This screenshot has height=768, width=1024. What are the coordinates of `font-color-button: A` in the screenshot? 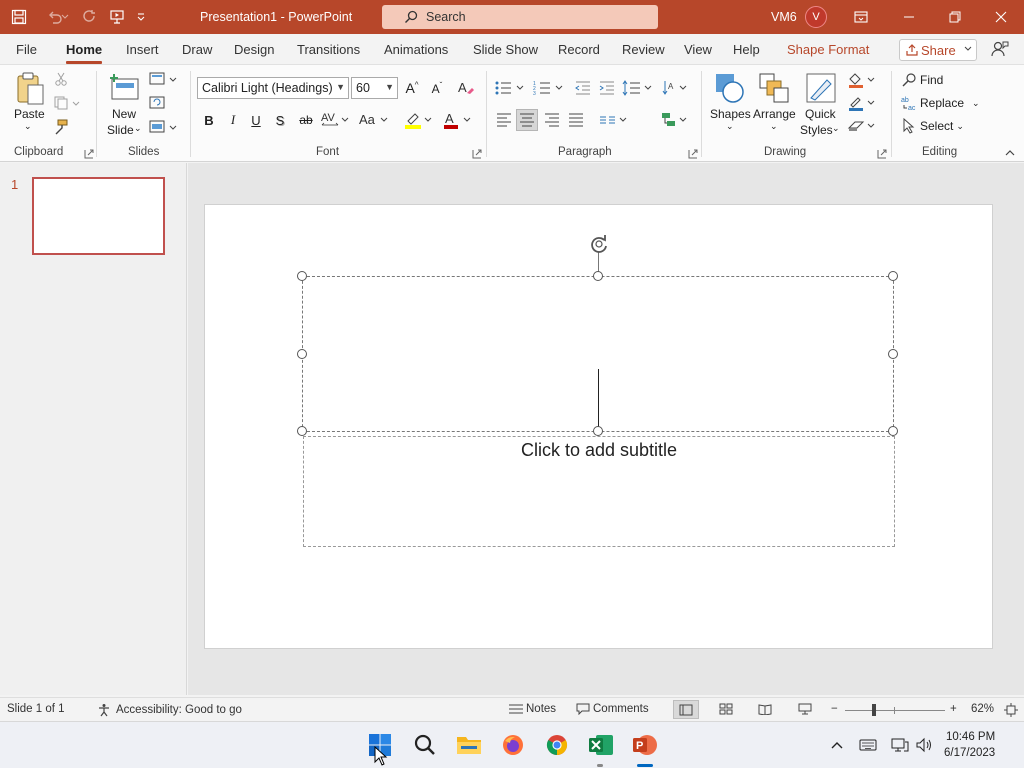 It's located at (457, 120).